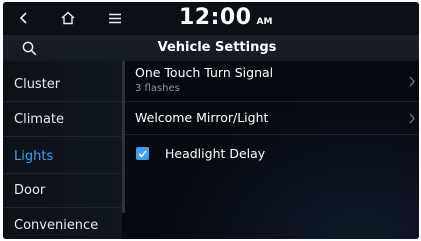  I want to click on title-bar: Vehicle Settings, so click(211, 48).